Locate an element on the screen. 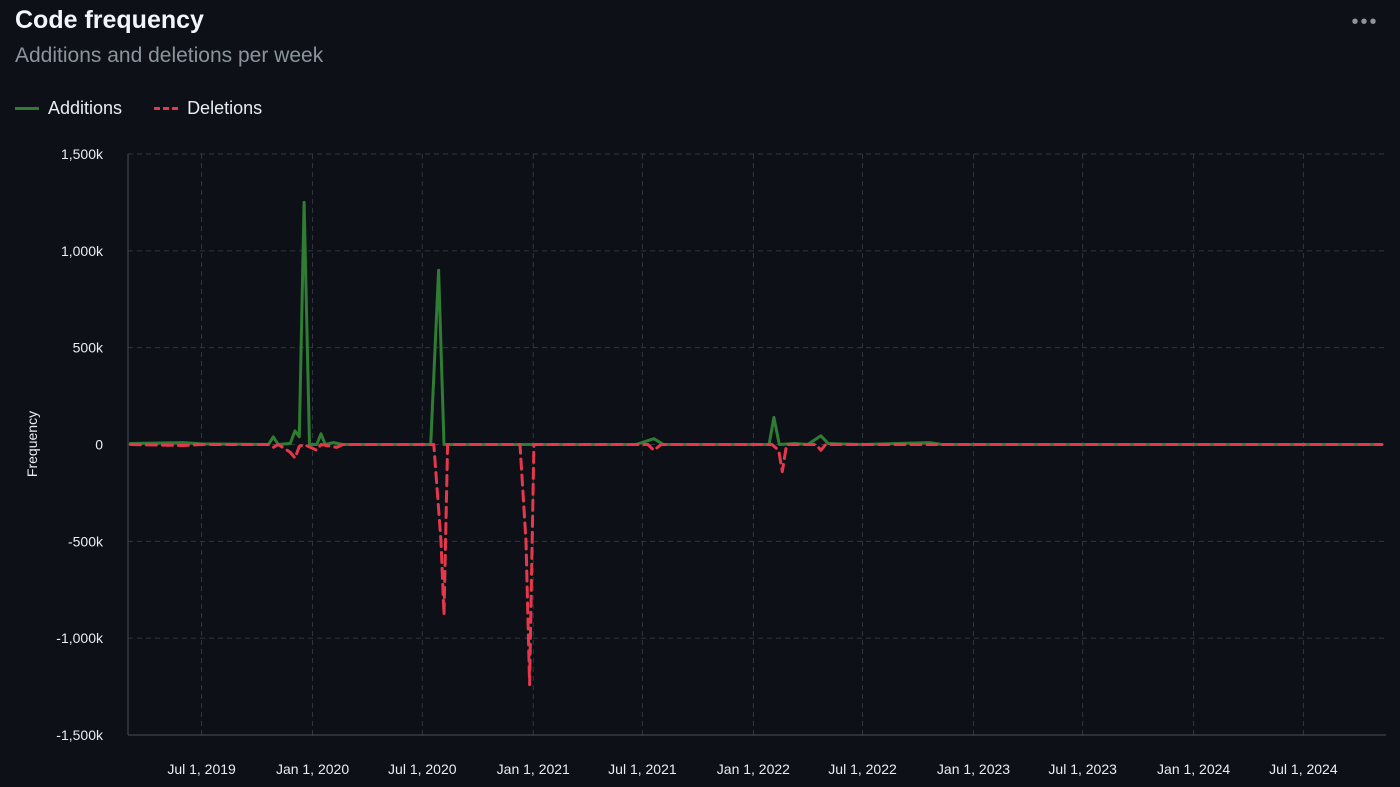  x-tick-label: Jul 1, 2022 is located at coordinates (862, 769).